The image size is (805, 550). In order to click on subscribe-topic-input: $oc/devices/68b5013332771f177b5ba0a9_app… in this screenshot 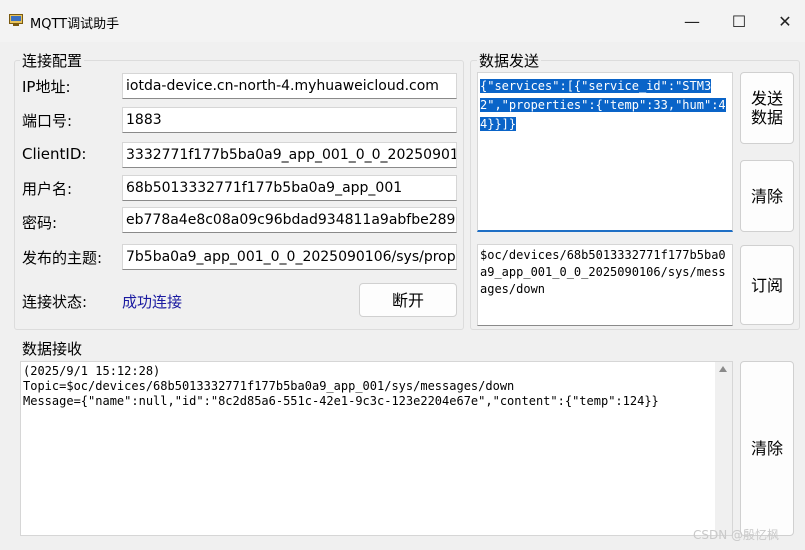, I will do `click(605, 285)`.